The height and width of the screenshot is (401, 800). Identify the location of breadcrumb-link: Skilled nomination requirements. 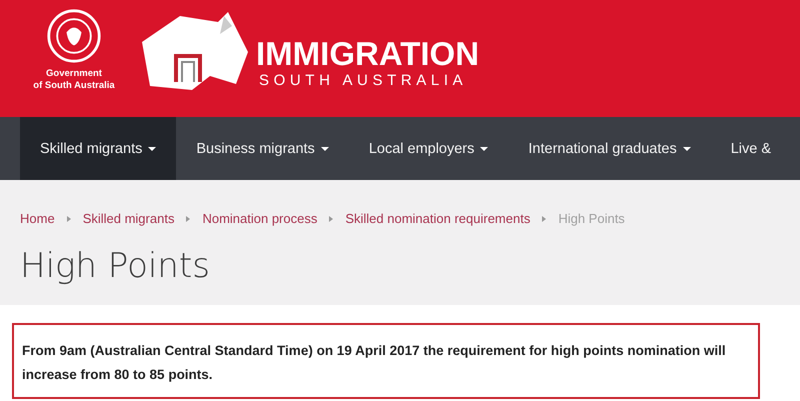
(437, 218).